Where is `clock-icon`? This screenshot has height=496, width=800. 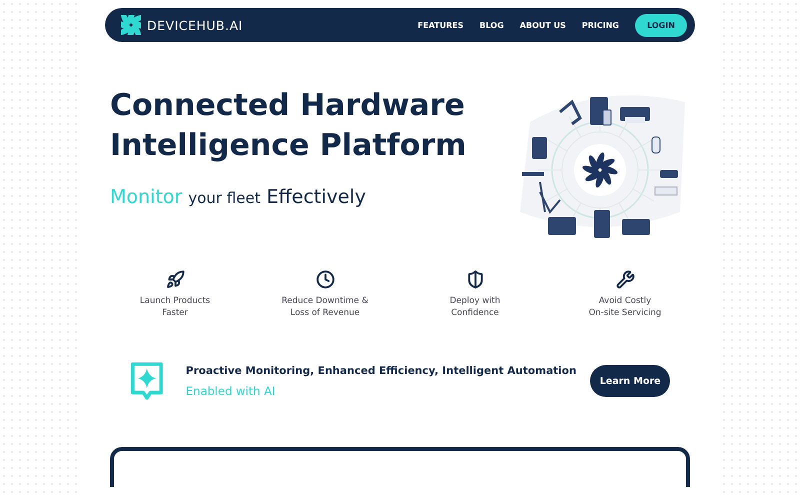
clock-icon is located at coordinates (325, 279).